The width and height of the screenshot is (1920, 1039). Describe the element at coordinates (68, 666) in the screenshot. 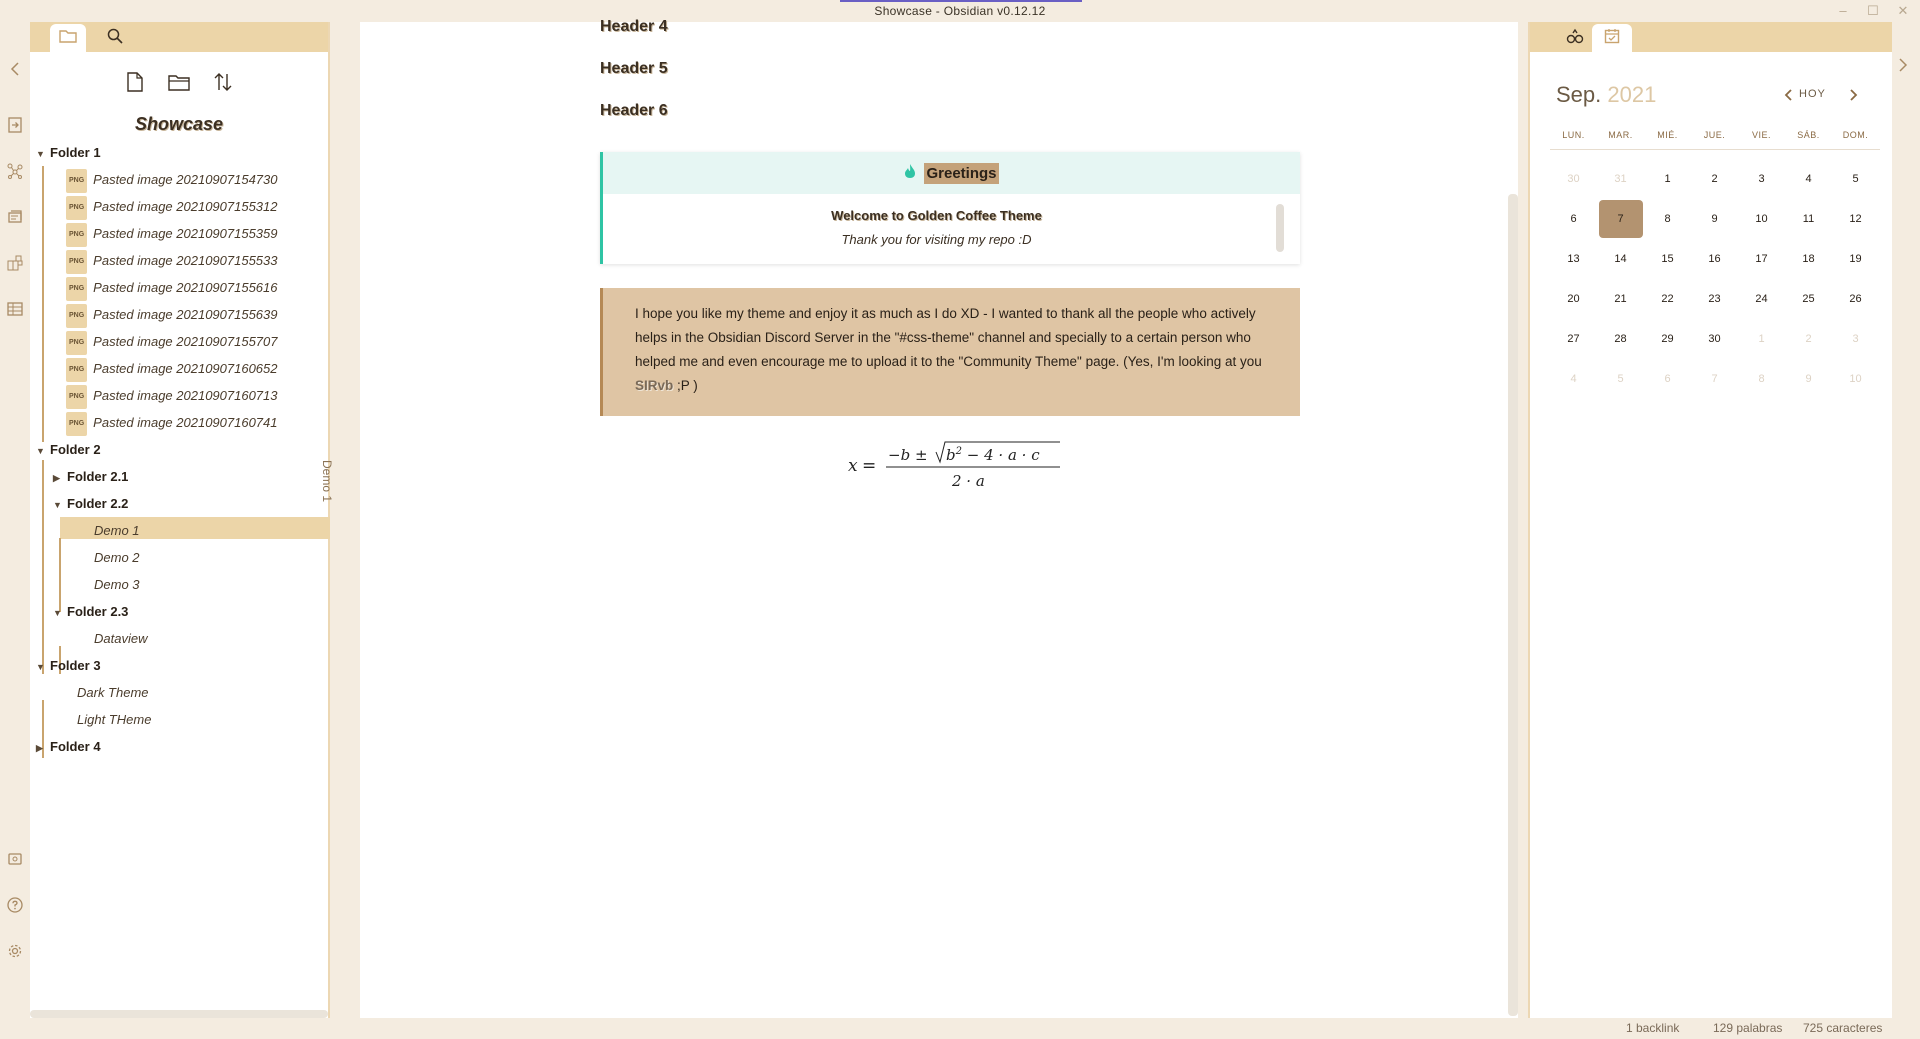

I see `tree-folder: ▼ Folder 3` at that location.